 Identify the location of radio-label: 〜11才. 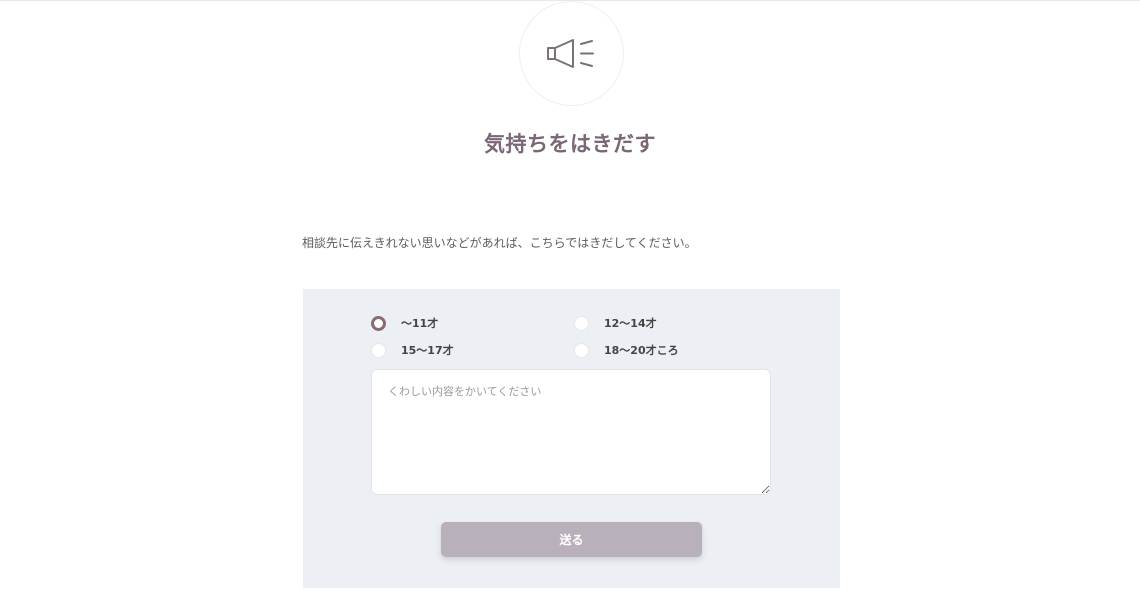
(420, 323).